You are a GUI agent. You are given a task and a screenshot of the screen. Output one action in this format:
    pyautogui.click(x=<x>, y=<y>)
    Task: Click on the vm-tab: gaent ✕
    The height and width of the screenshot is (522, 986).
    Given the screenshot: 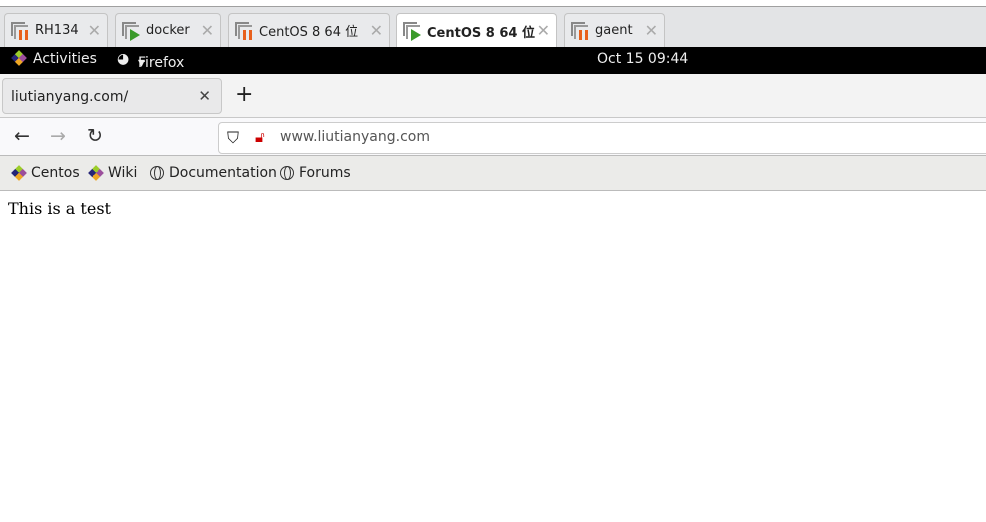 What is the action you would take?
    pyautogui.click(x=614, y=30)
    